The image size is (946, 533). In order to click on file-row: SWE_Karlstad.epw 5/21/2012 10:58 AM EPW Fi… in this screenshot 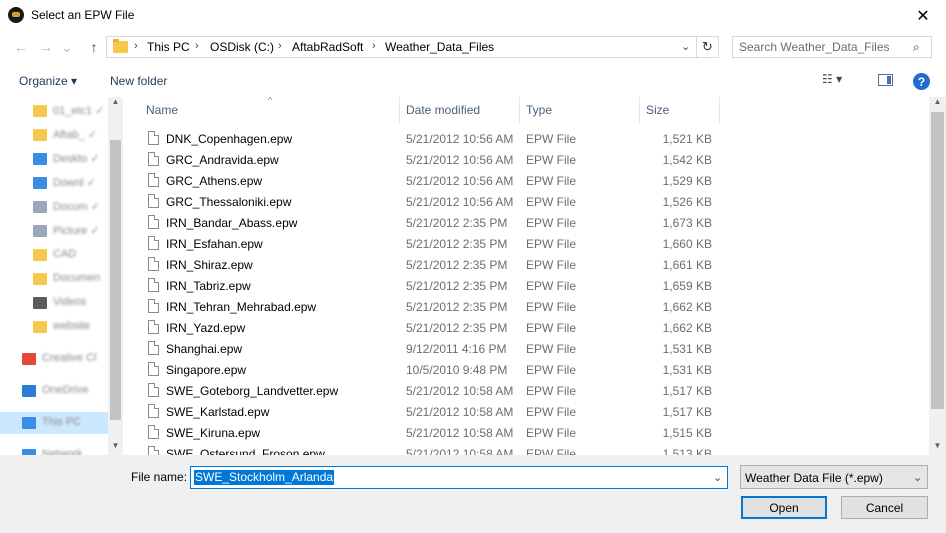, I will do `click(438, 411)`.